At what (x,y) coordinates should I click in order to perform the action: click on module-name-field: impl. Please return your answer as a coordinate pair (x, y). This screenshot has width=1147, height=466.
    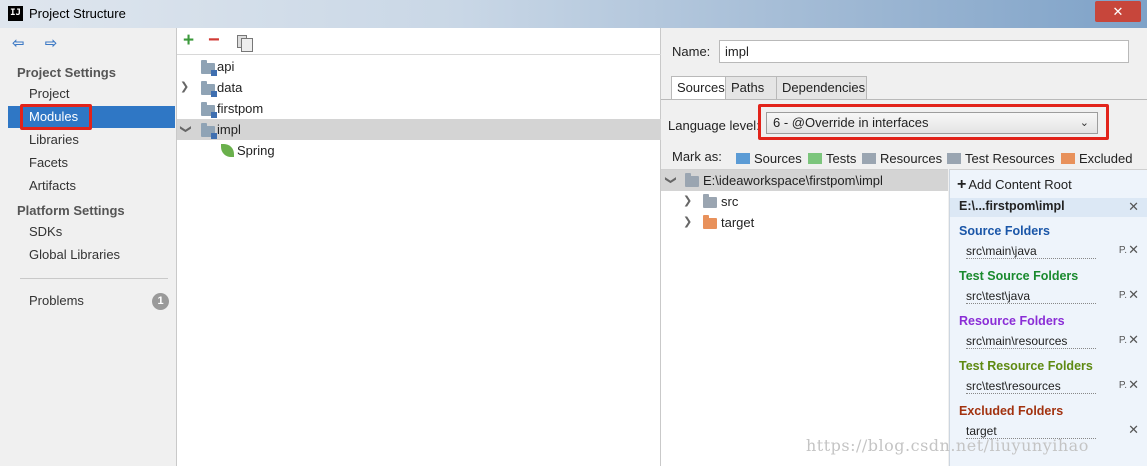
    Looking at the image, I should click on (924, 51).